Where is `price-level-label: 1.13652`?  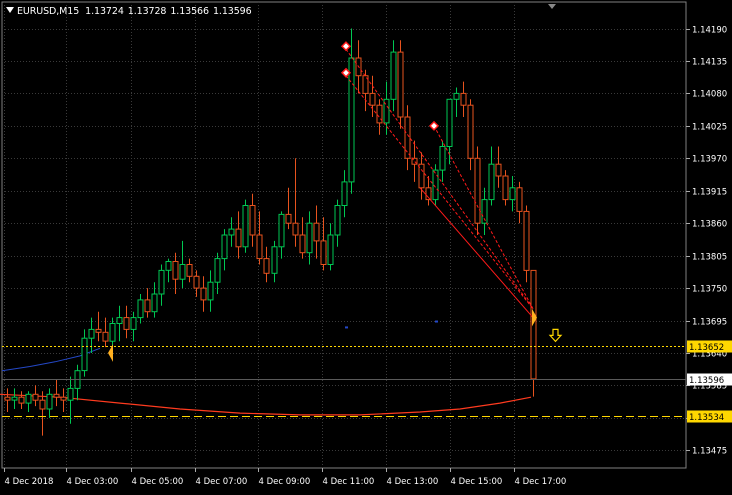
price-level-label: 1.13652 is located at coordinates (706, 348).